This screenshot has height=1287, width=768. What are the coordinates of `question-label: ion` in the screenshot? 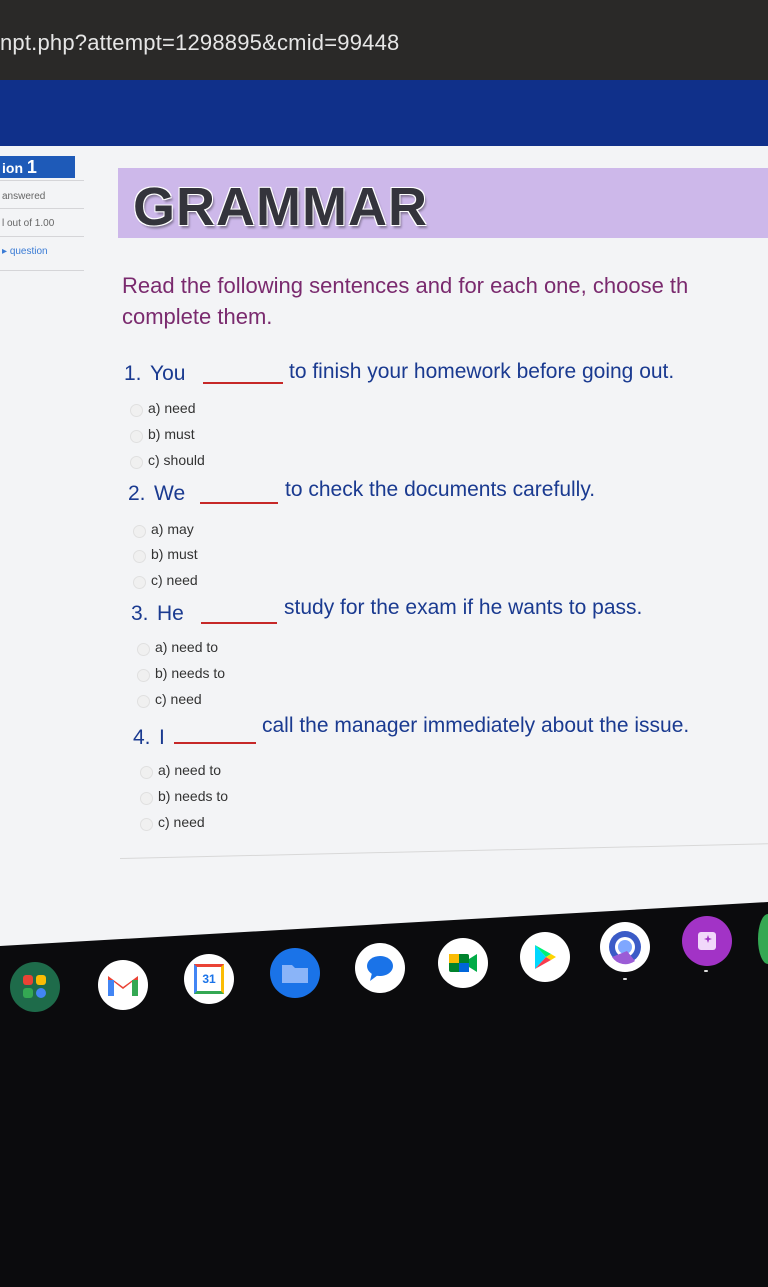 It's located at (14, 168).